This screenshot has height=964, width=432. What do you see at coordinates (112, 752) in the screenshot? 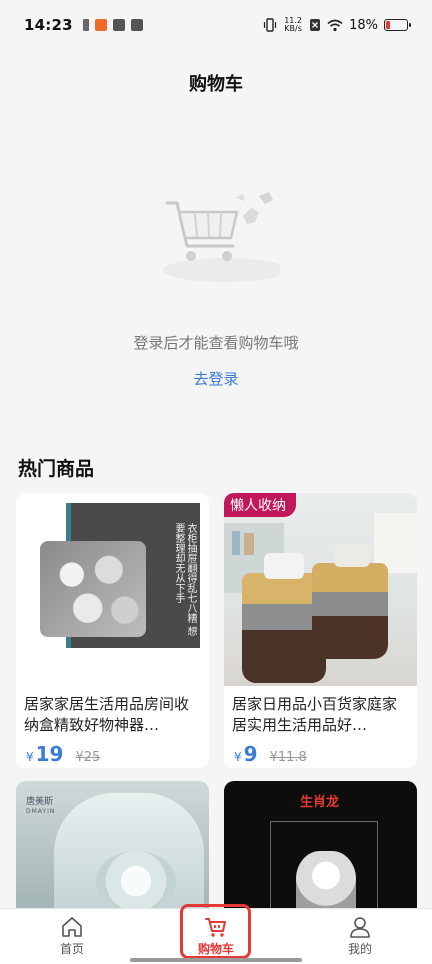
I see `price-row: ¥ 19 ¥25` at bounding box center [112, 752].